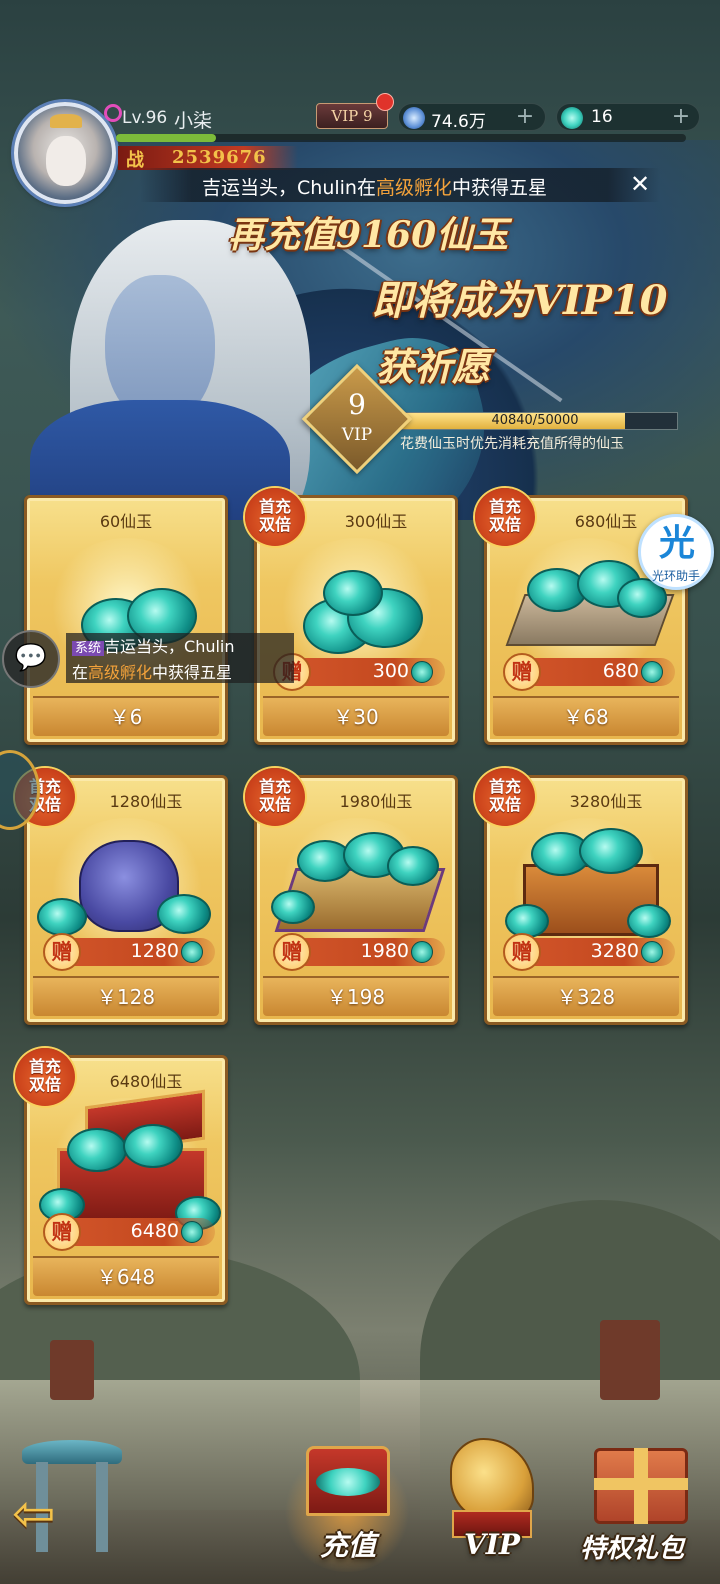 The image size is (720, 1584). I want to click on bonus-strip: 赠 300, so click(359, 672).